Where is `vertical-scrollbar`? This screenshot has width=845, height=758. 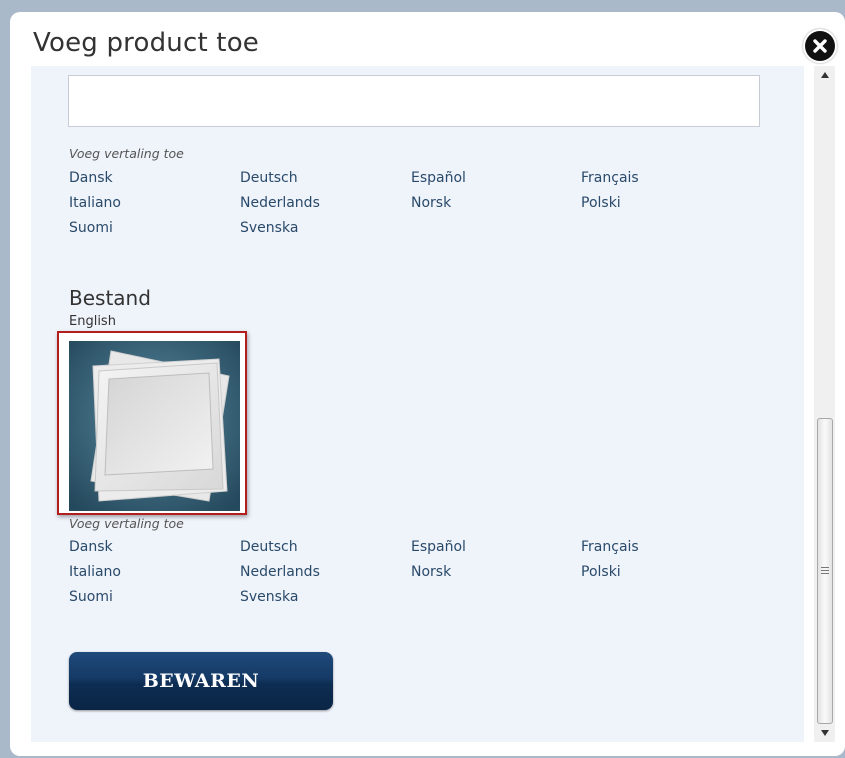
vertical-scrollbar is located at coordinates (824, 404).